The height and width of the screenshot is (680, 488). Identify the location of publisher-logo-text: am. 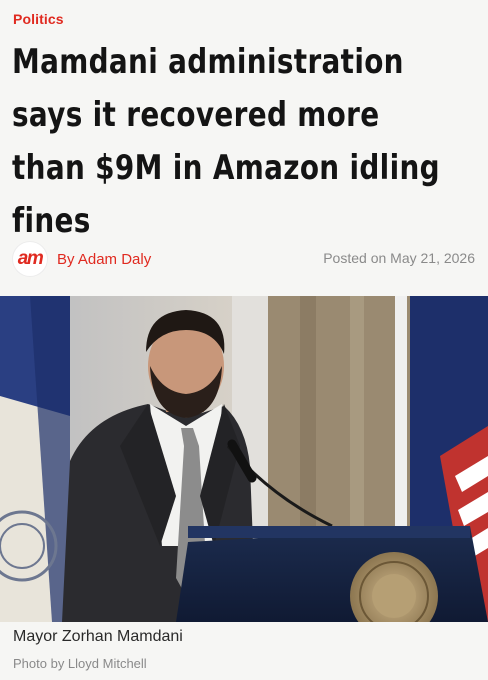
(30, 258).